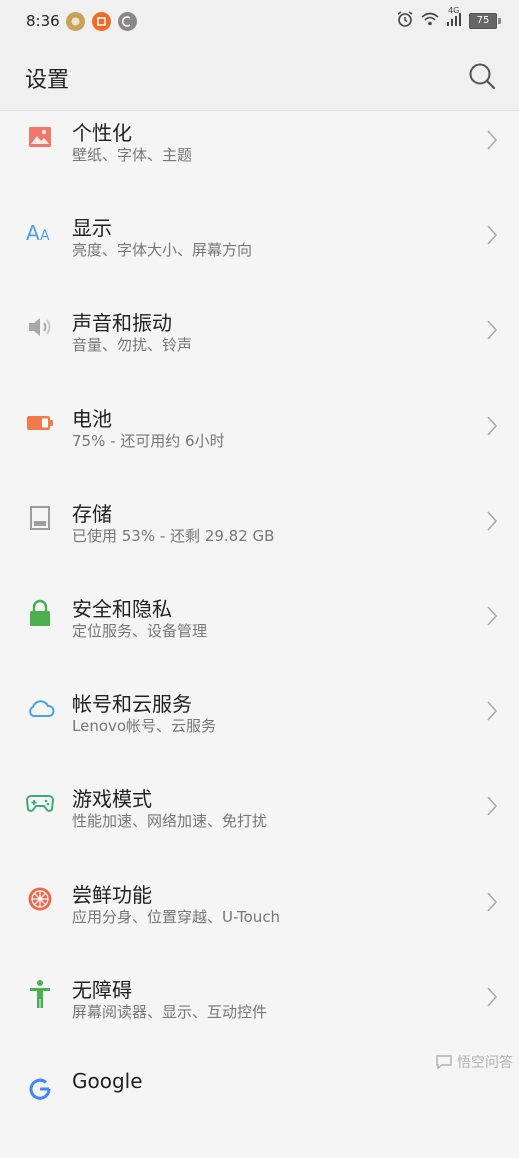 This screenshot has width=519, height=1158. What do you see at coordinates (454, 18) in the screenshot?
I see `signal-icon: 4G` at bounding box center [454, 18].